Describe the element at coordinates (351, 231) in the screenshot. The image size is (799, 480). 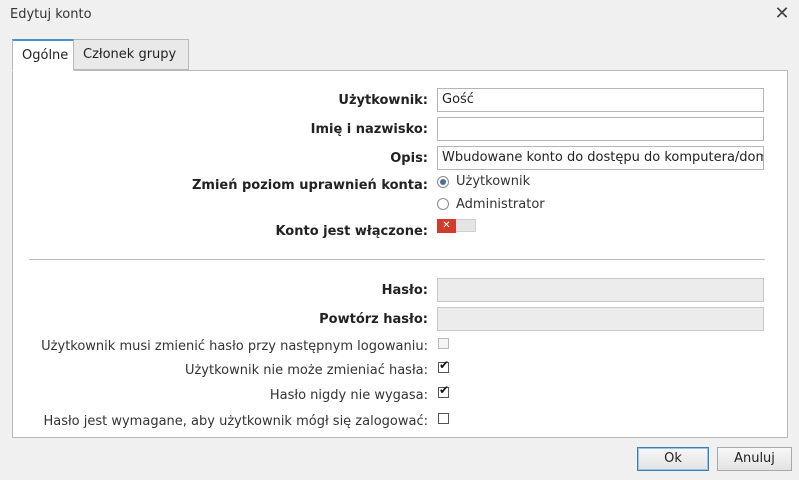
I see `account-enabled-label: Konto jest włączone:` at that location.